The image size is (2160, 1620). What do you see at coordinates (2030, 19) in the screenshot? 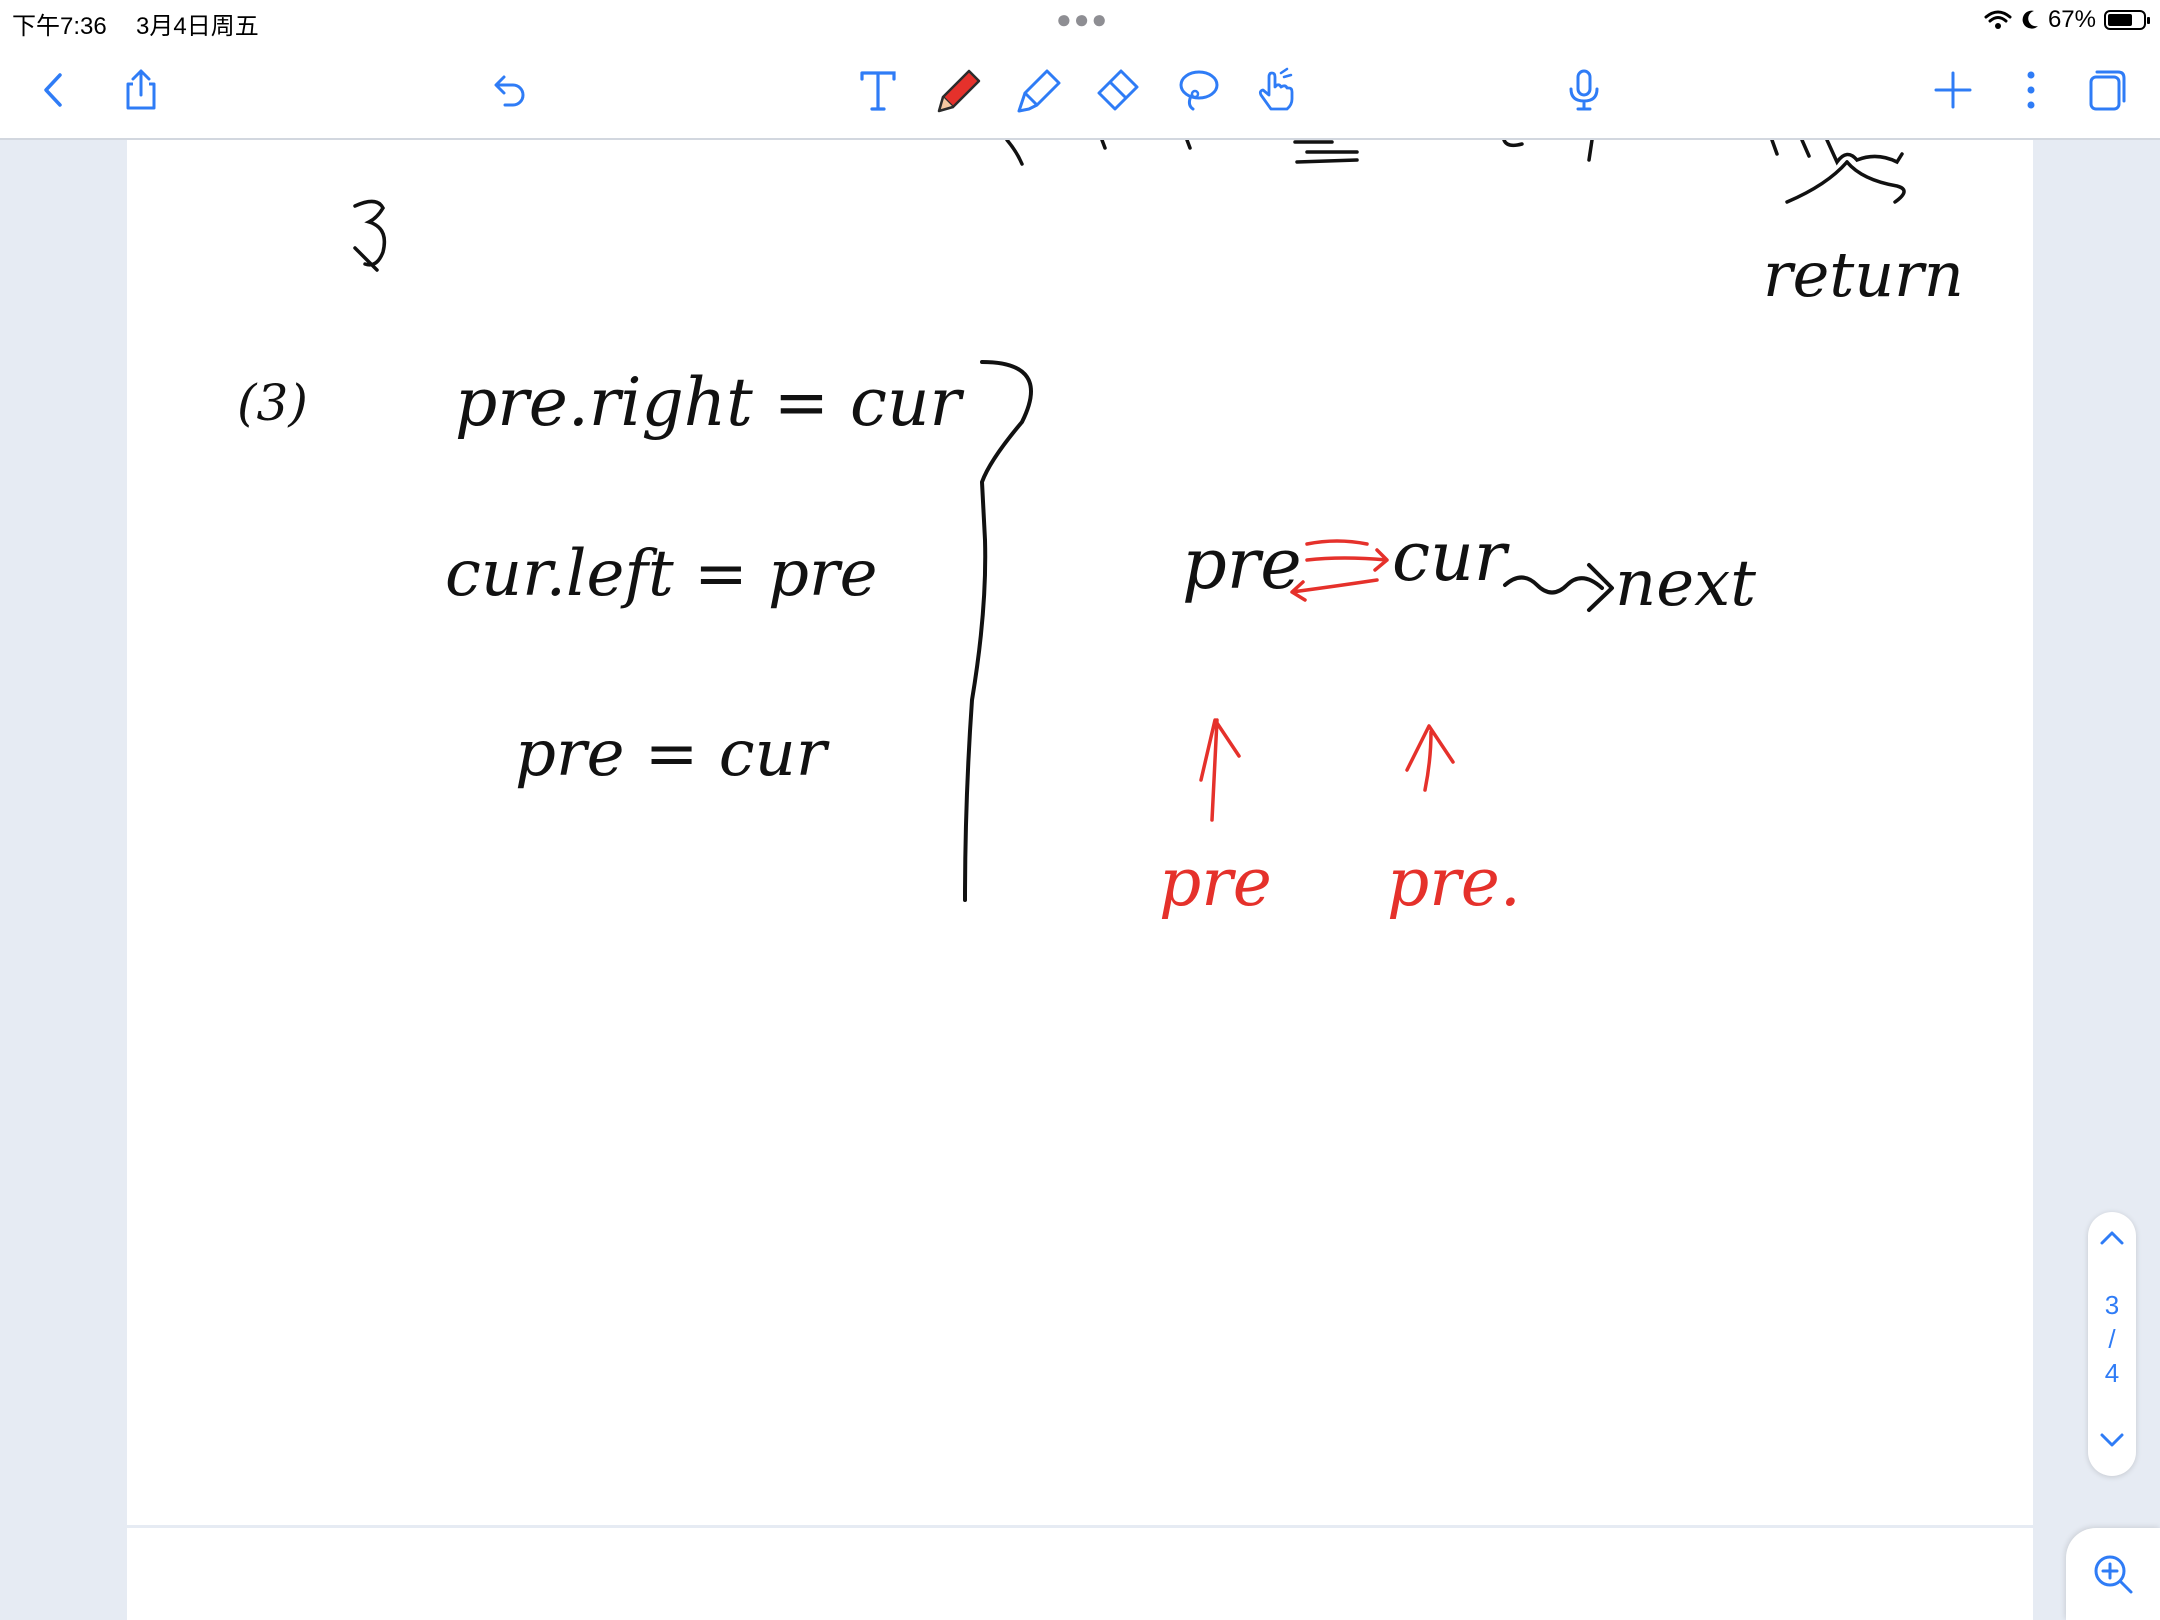
I see `moon-icon` at bounding box center [2030, 19].